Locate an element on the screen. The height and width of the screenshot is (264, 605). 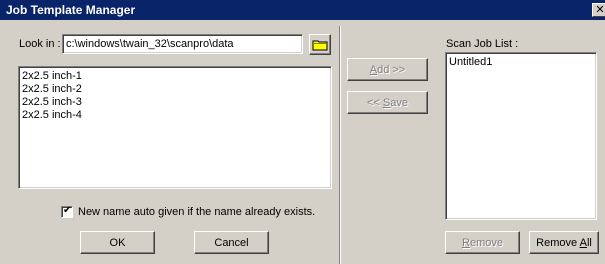
browse-folder-button is located at coordinates (320, 44).